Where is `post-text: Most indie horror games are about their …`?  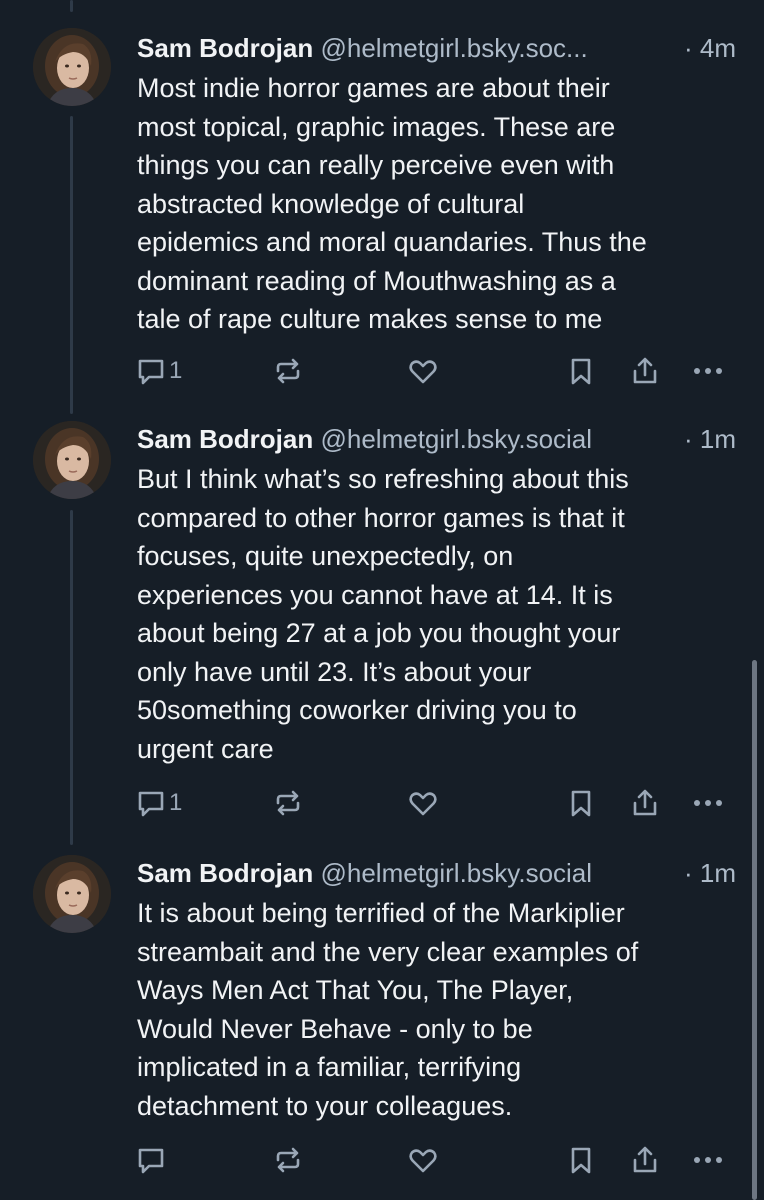
post-text: Most indie horror games are about their … is located at coordinates (392, 203).